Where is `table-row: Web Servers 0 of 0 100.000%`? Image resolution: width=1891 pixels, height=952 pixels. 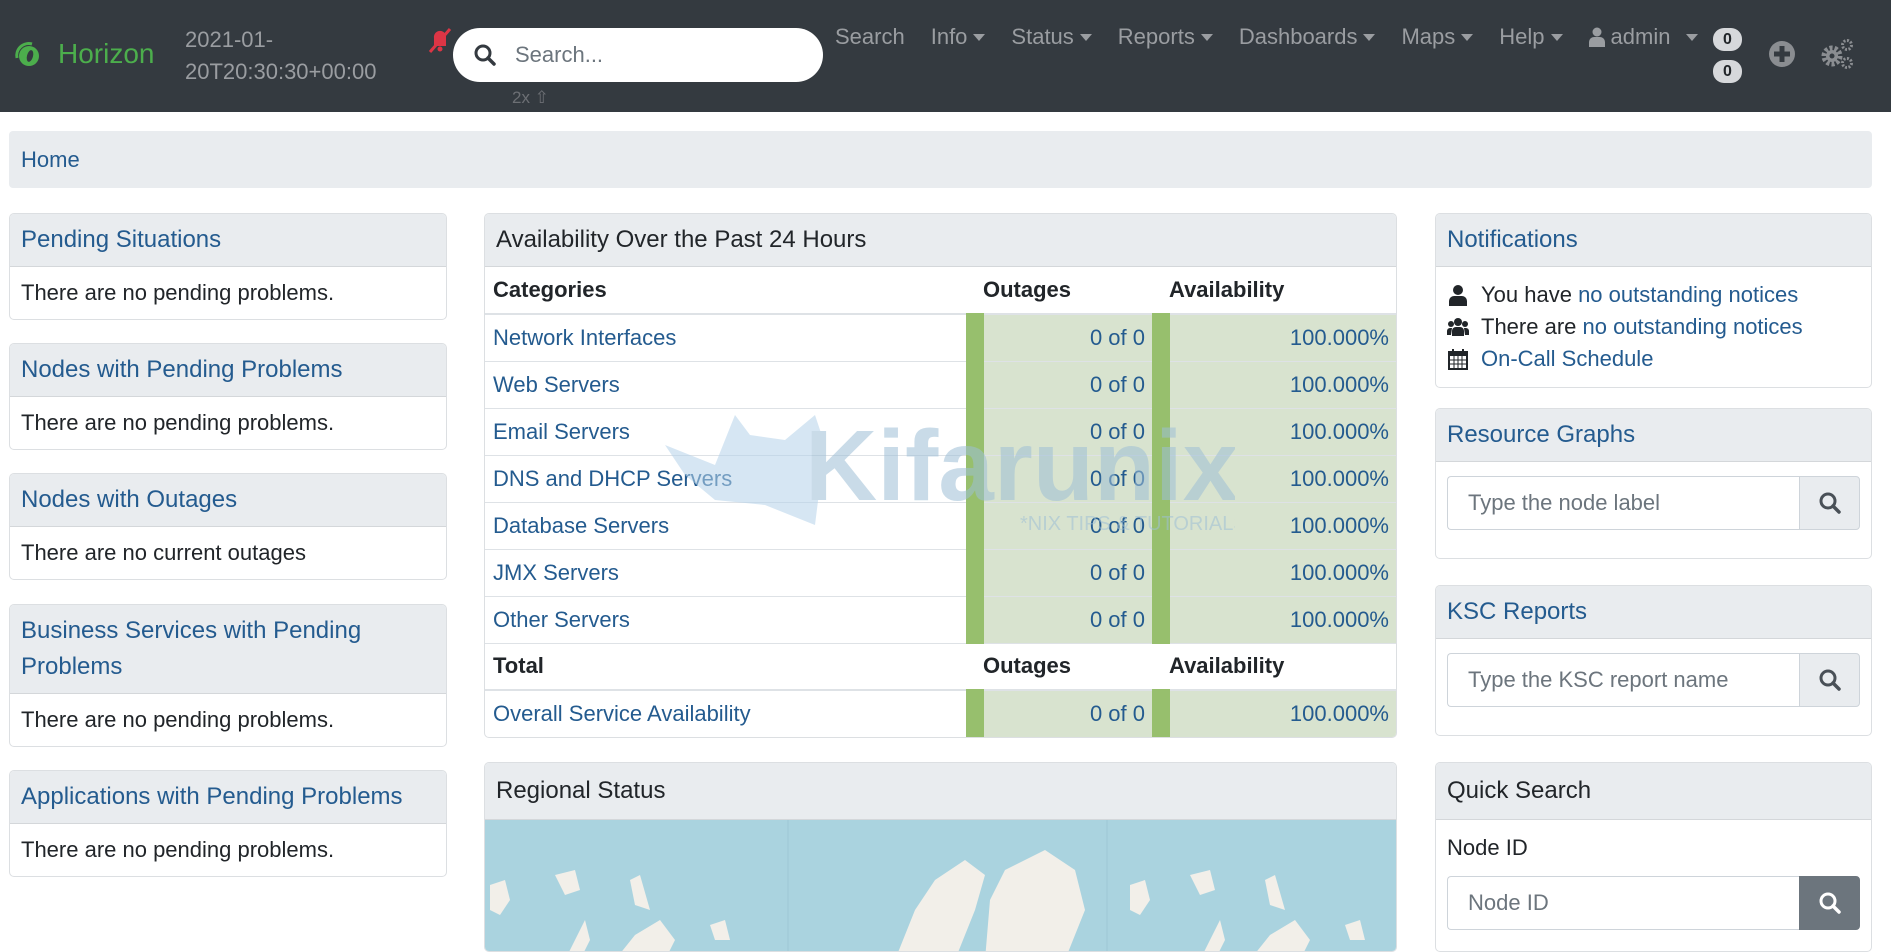 table-row: Web Servers 0 of 0 100.000% is located at coordinates (940, 385).